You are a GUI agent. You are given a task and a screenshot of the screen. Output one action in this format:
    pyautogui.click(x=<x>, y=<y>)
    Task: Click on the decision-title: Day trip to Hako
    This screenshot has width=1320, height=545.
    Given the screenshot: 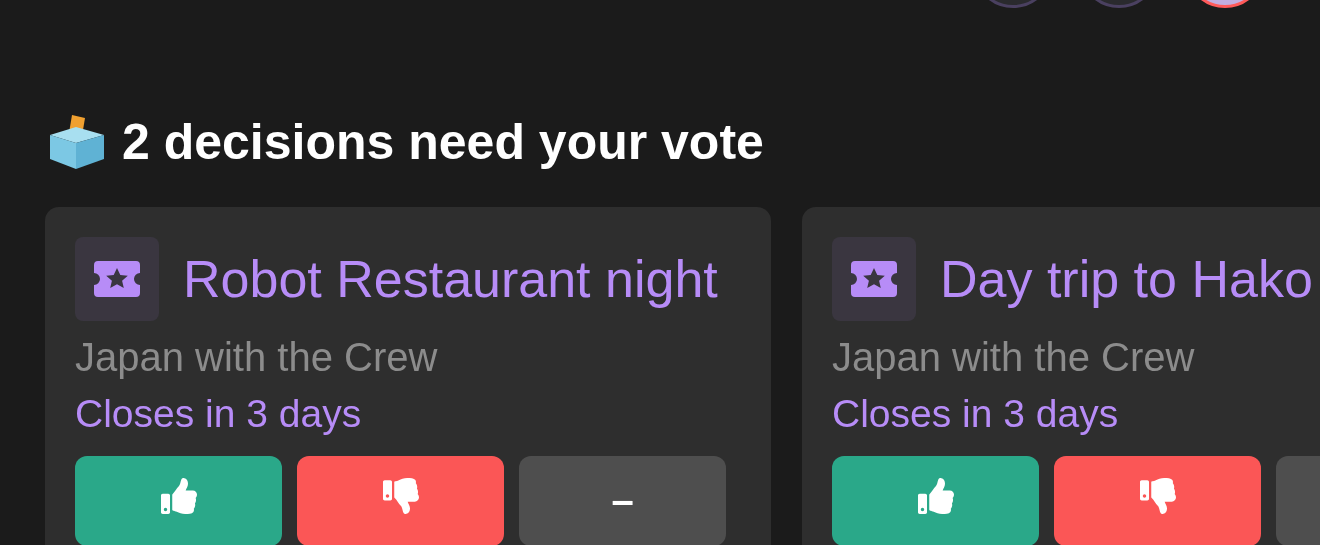 What is the action you would take?
    pyautogui.click(x=1126, y=279)
    